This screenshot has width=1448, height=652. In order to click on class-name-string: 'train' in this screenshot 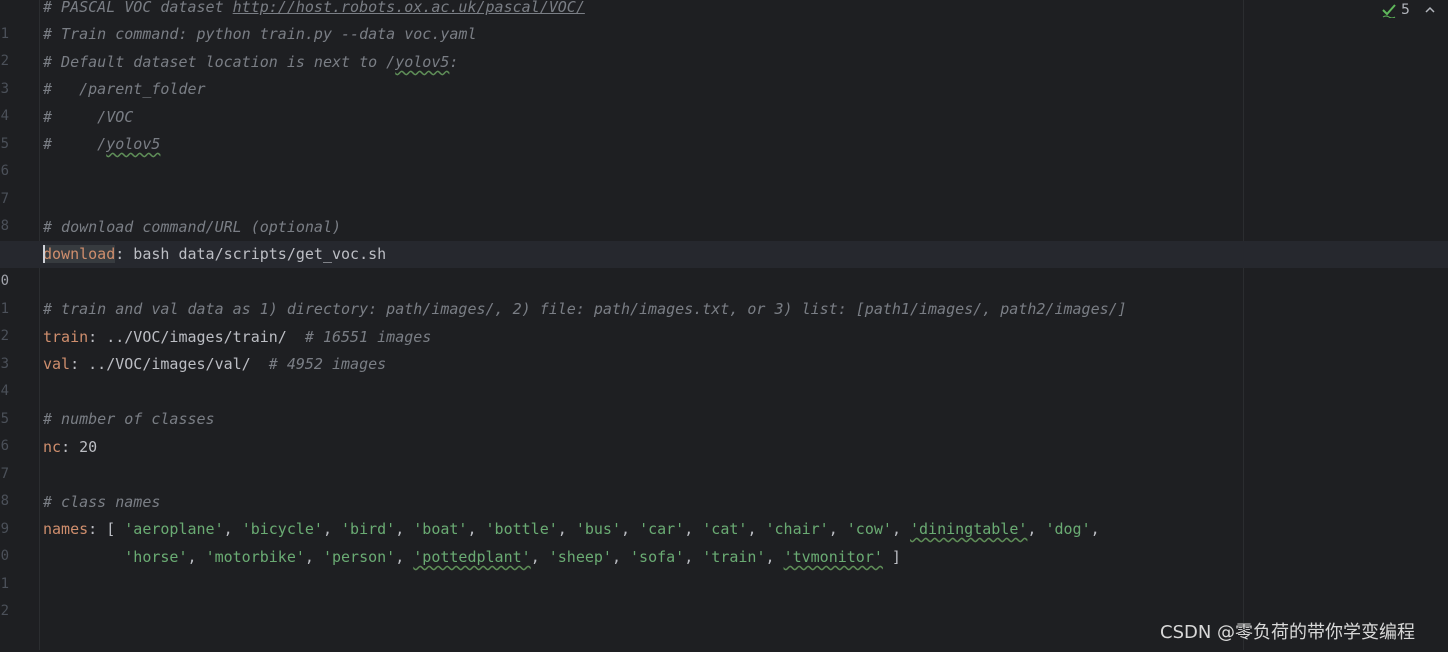, I will do `click(734, 557)`.